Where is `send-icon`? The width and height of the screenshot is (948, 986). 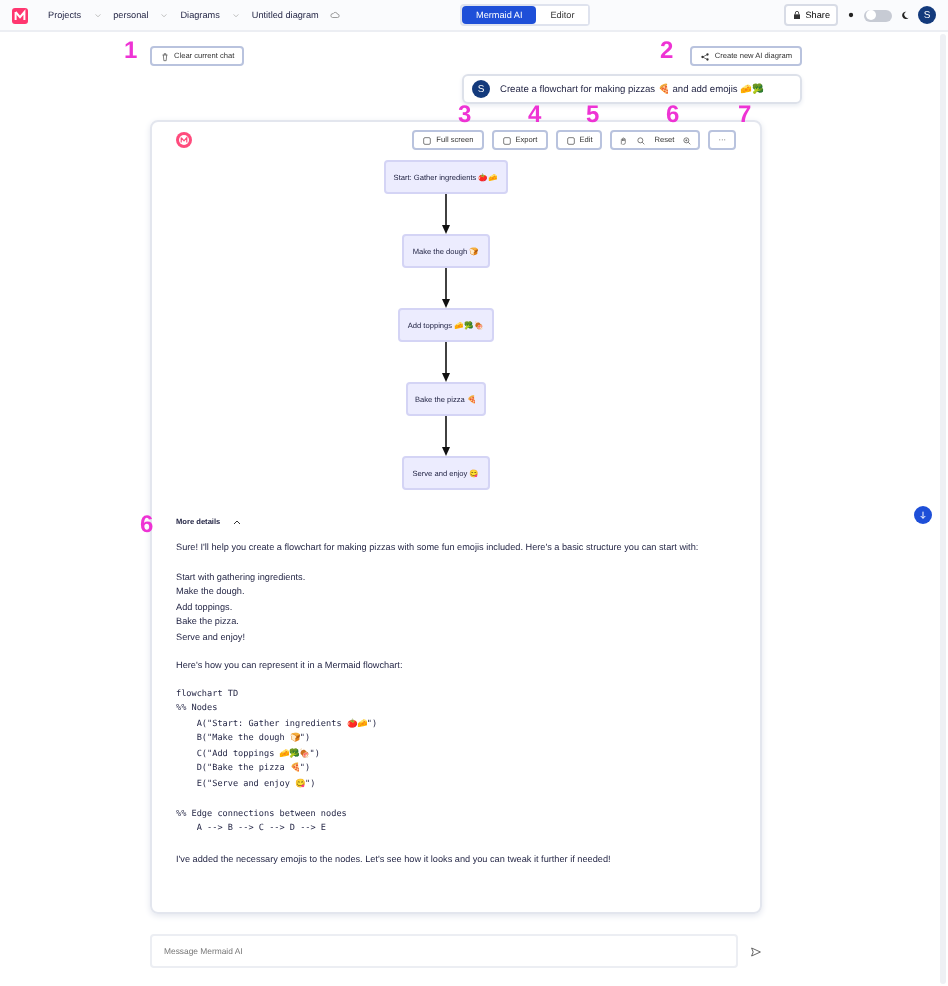
send-icon is located at coordinates (756, 951).